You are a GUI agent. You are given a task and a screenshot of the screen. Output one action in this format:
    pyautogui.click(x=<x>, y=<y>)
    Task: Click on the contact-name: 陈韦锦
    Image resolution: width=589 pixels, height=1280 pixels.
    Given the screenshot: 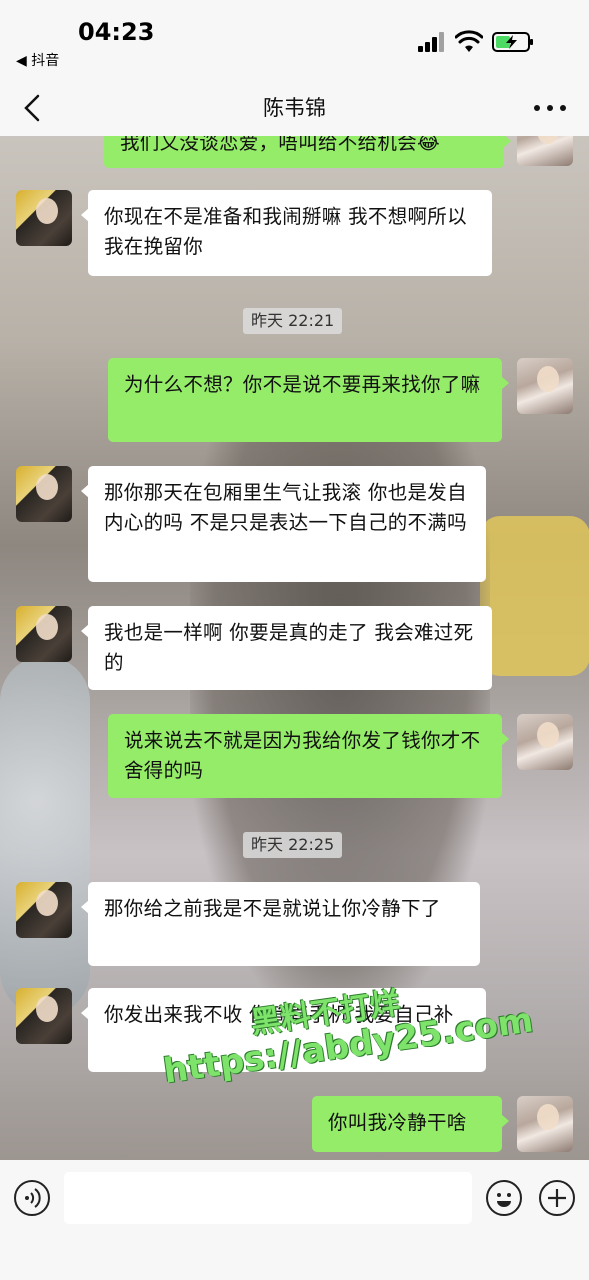 What is the action you would take?
    pyautogui.click(x=294, y=108)
    